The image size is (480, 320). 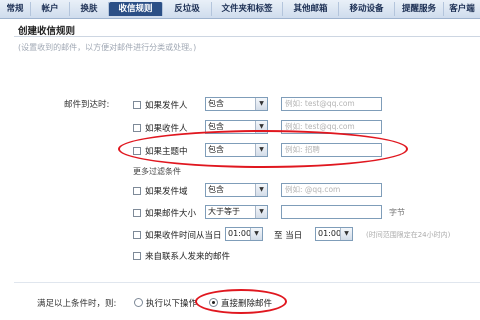 I want to click on from-contacts-label: 来自联系人发来的邮件, so click(x=188, y=257).